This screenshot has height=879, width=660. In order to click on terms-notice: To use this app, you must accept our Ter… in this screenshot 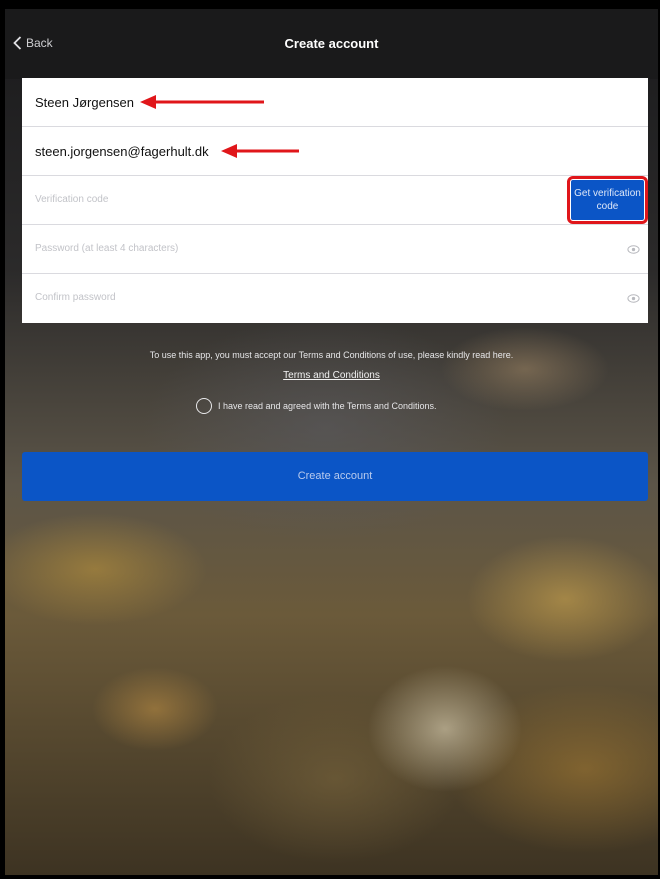, I will do `click(331, 355)`.